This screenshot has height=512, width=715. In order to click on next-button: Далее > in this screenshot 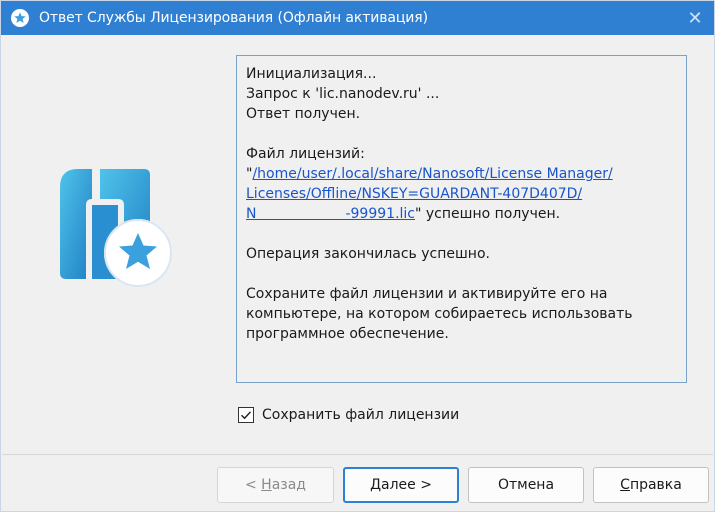, I will do `click(401, 485)`.